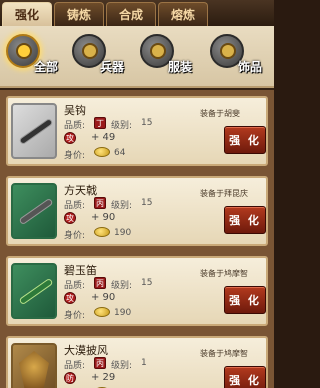 The height and width of the screenshot is (388, 320). What do you see at coordinates (27, 14) in the screenshot?
I see `tab-enhance: 强化` at bounding box center [27, 14].